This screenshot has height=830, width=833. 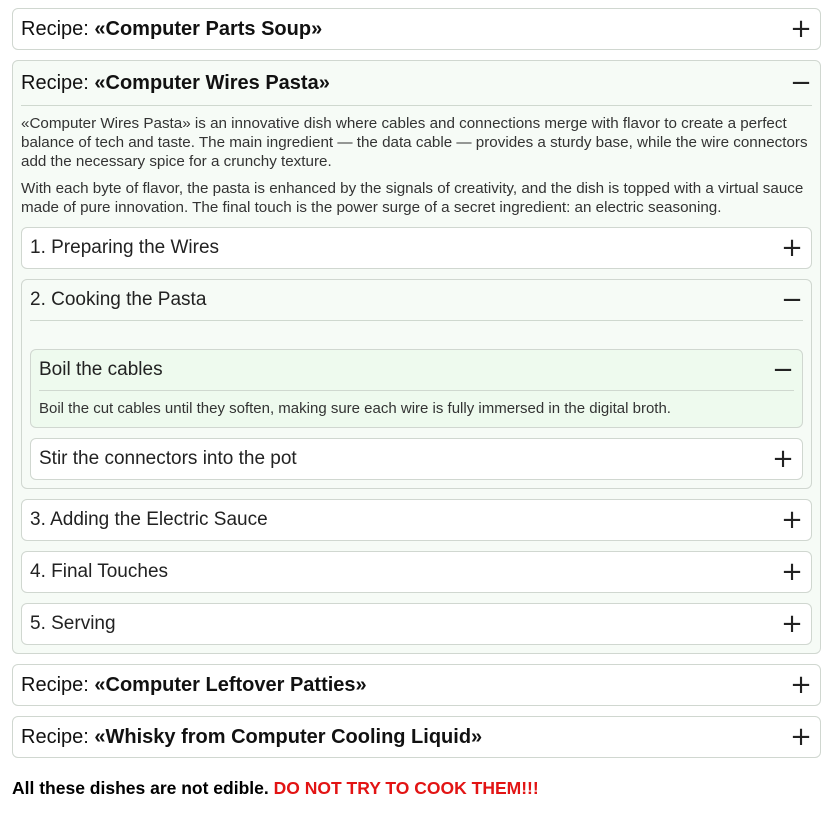 I want to click on substep-accordion-stir-connectors: Stir the connectors into the pot +, so click(x=416, y=459).